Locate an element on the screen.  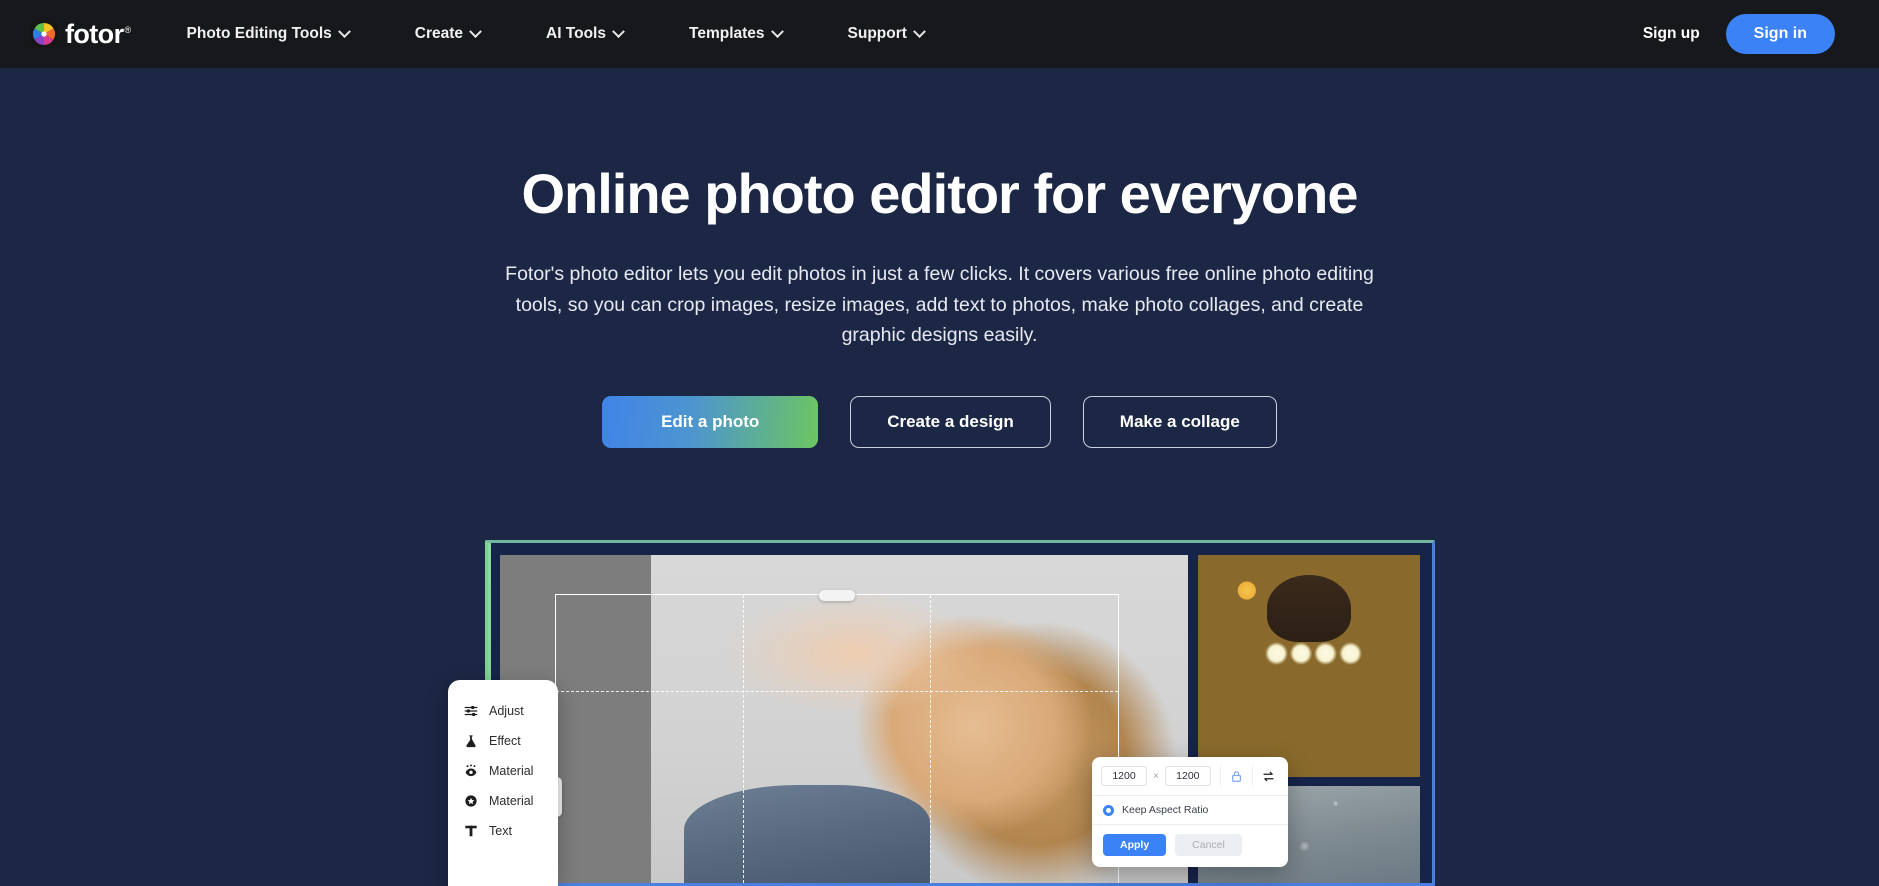
keep-aspect-ratio-radio is located at coordinates (1108, 810).